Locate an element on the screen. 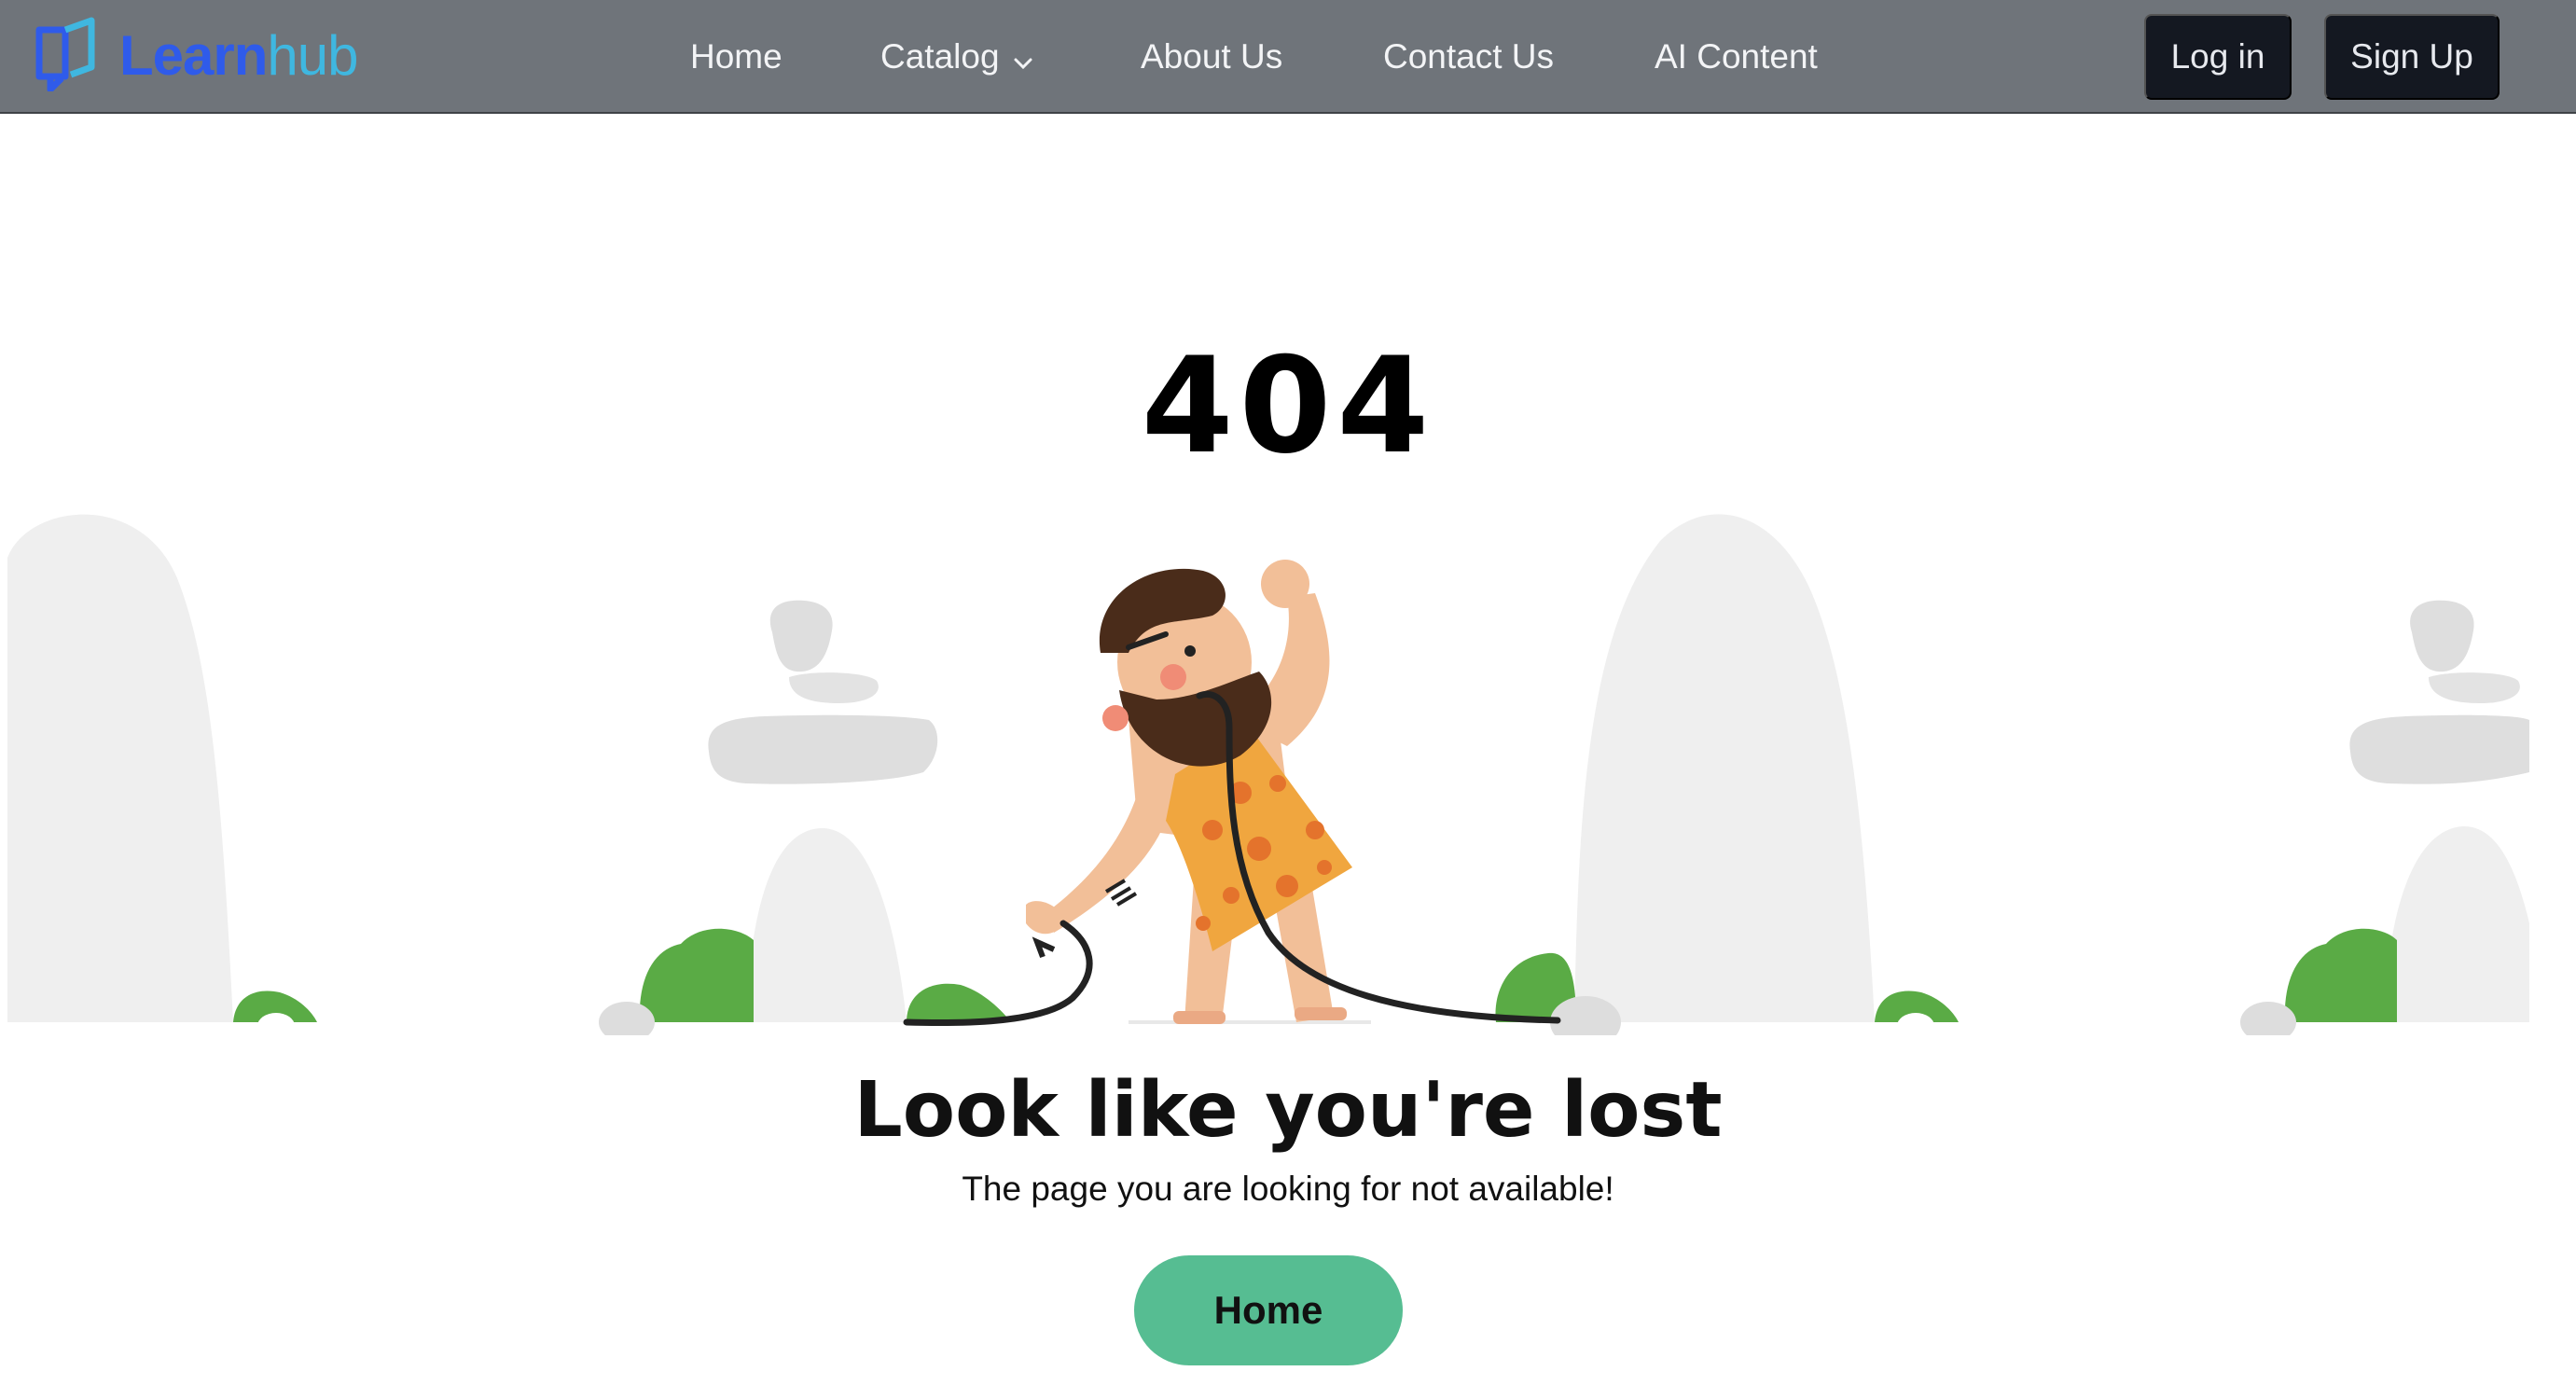  error-title: Look like you're lost is located at coordinates (1288, 1110).